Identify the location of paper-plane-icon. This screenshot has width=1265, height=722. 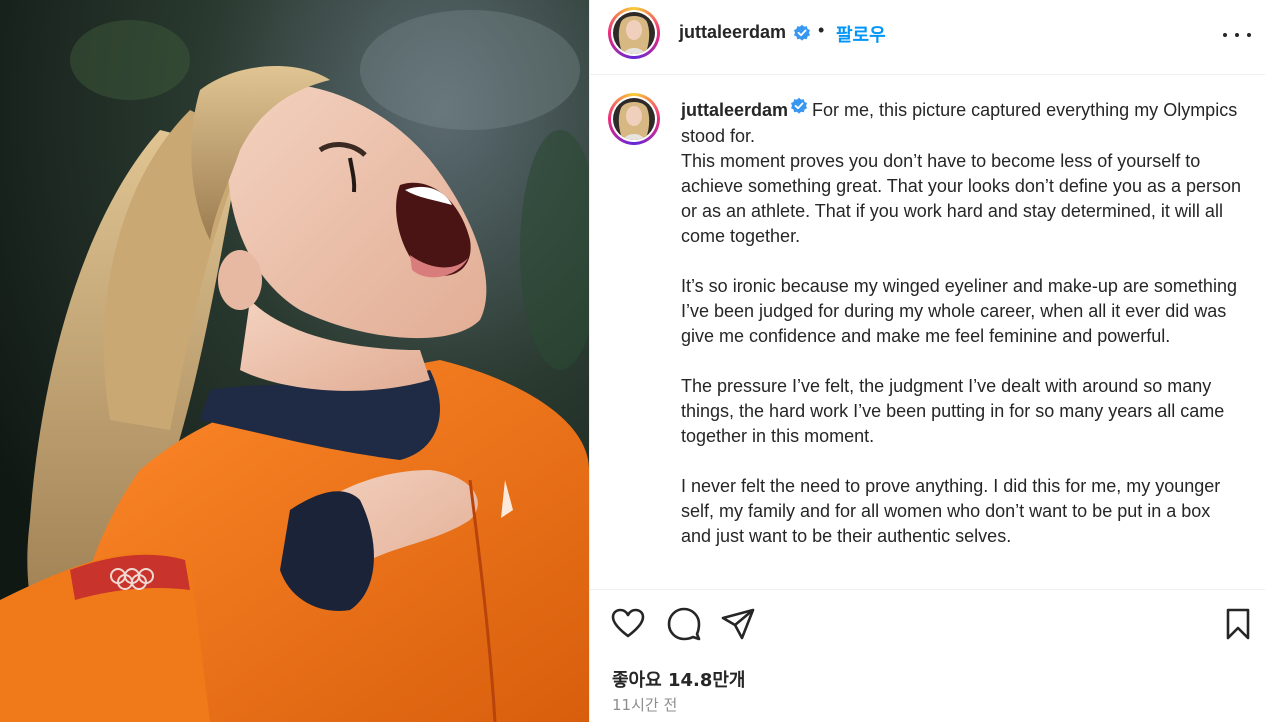
(738, 624).